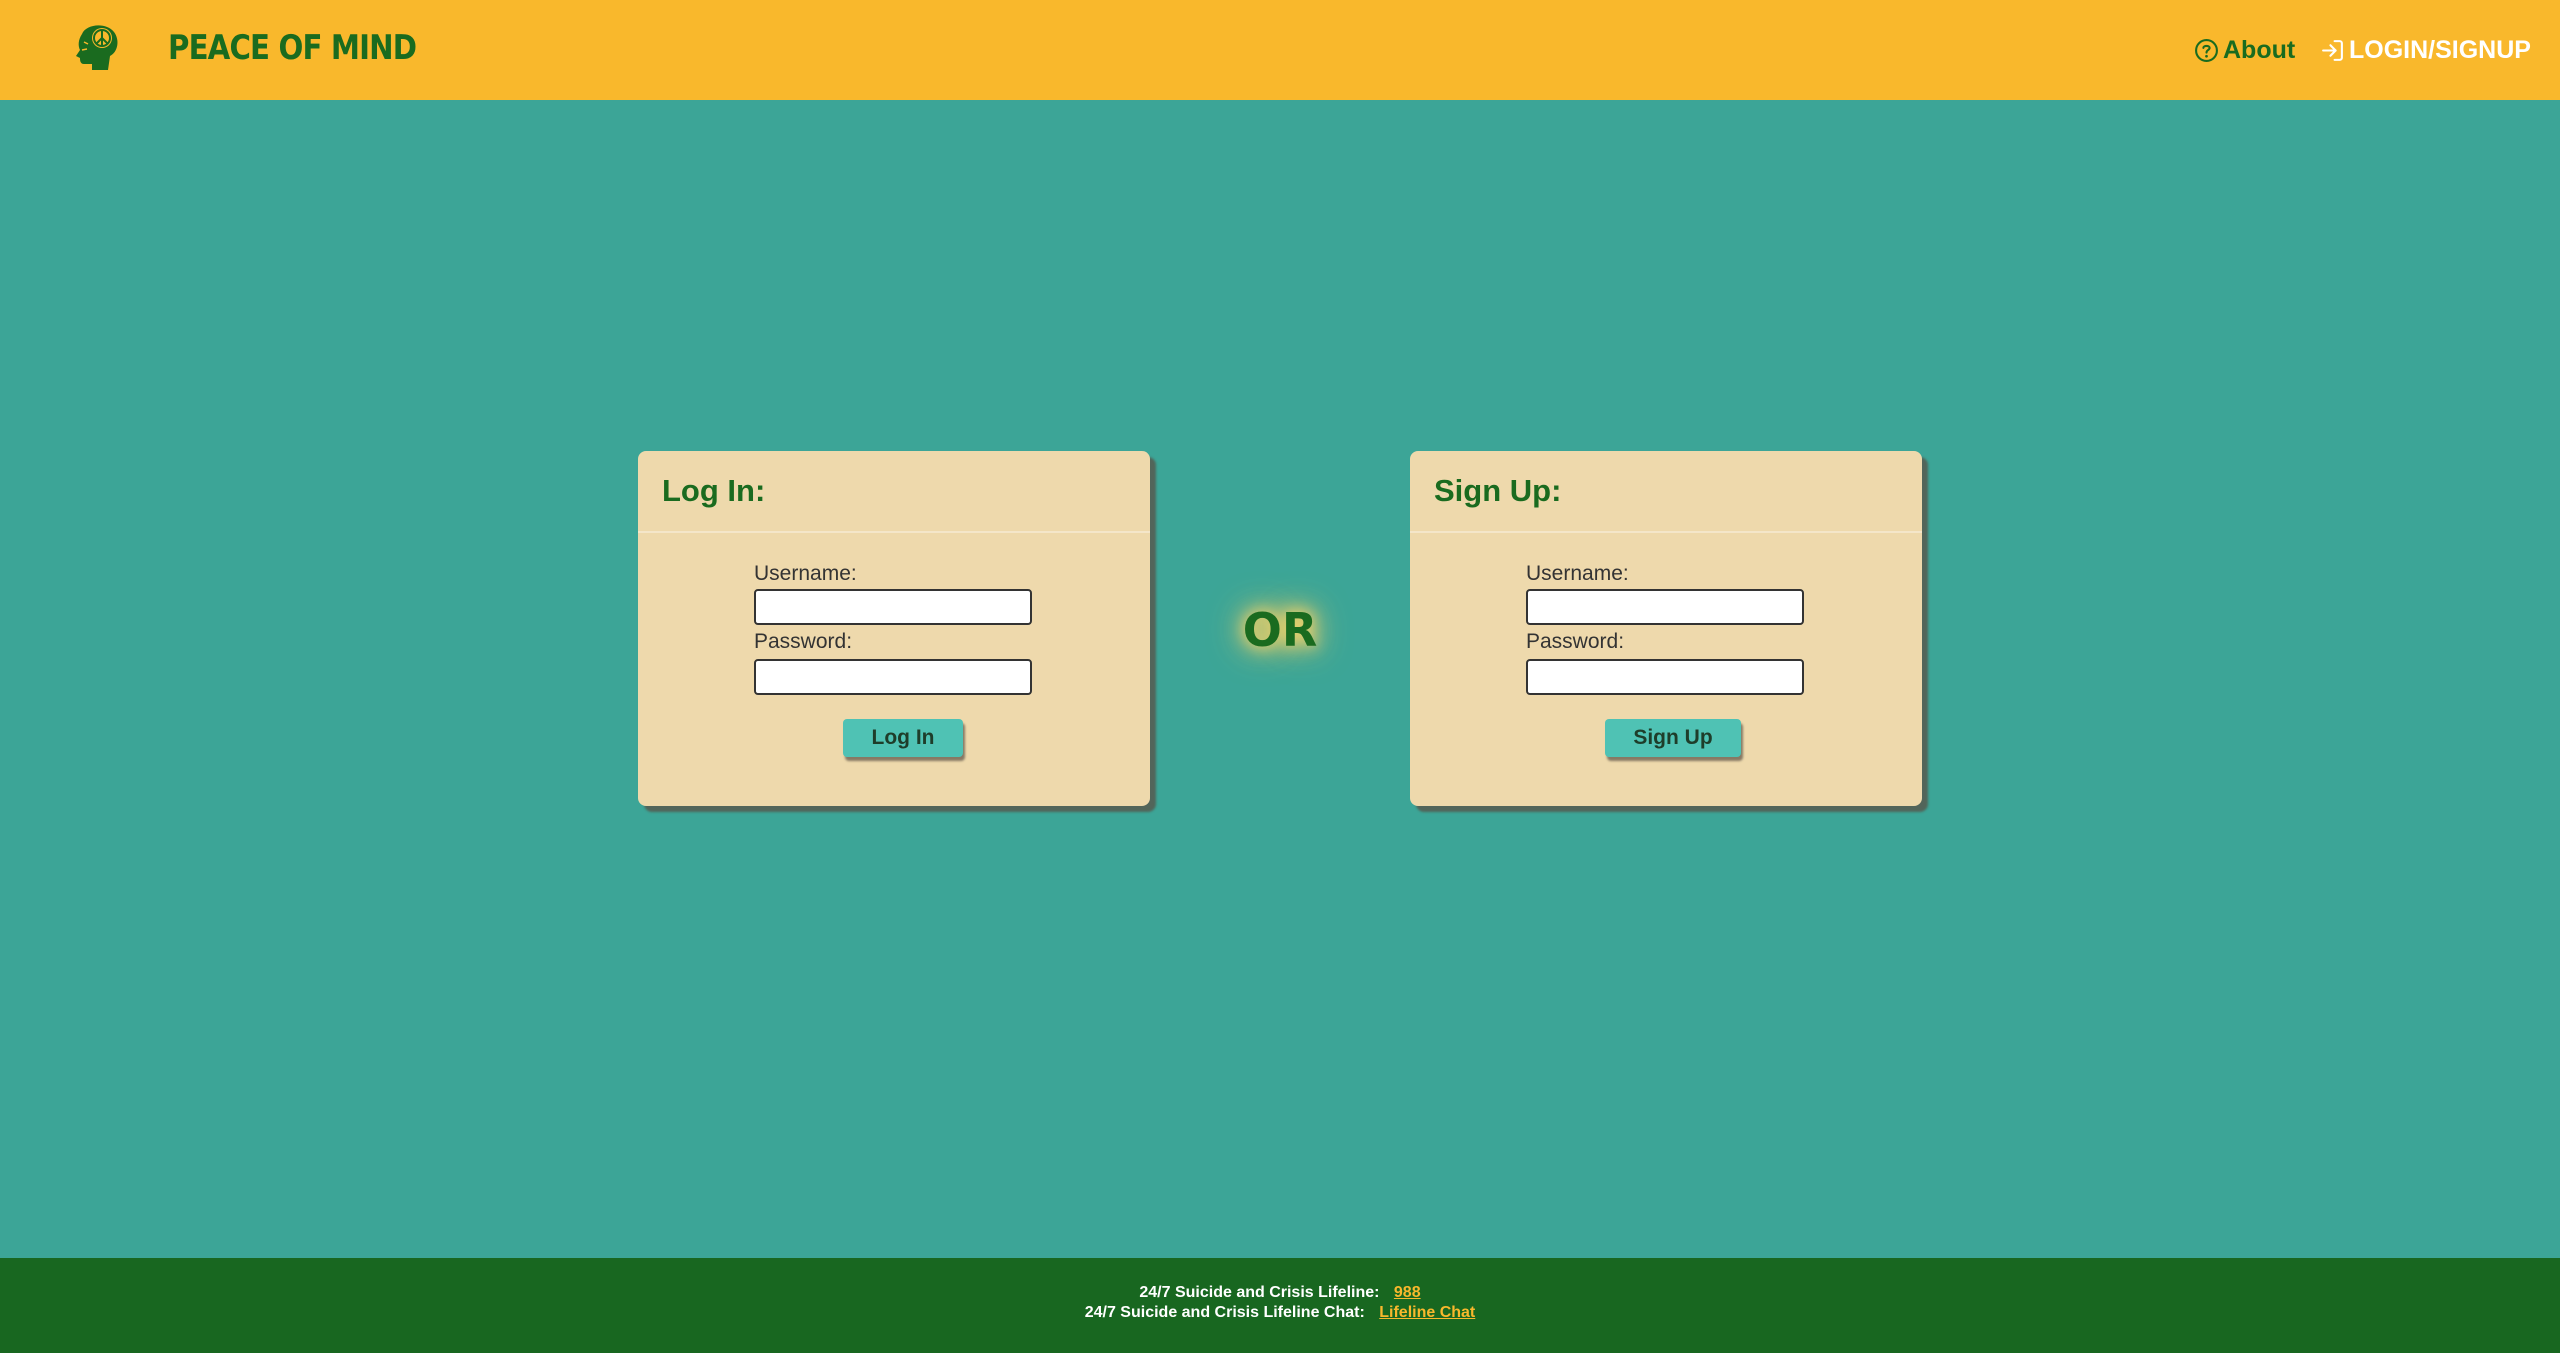  I want to click on login-username-input, so click(893, 607).